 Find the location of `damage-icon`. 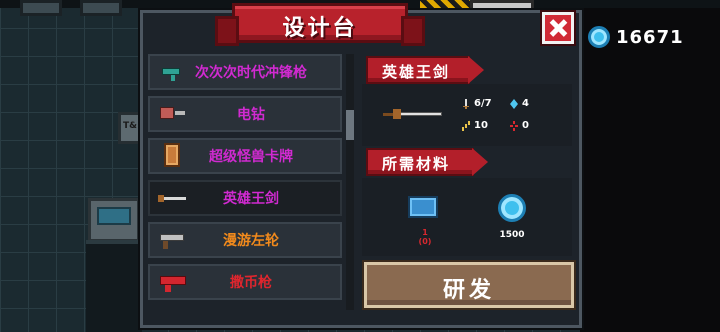

damage-icon is located at coordinates (466, 103).